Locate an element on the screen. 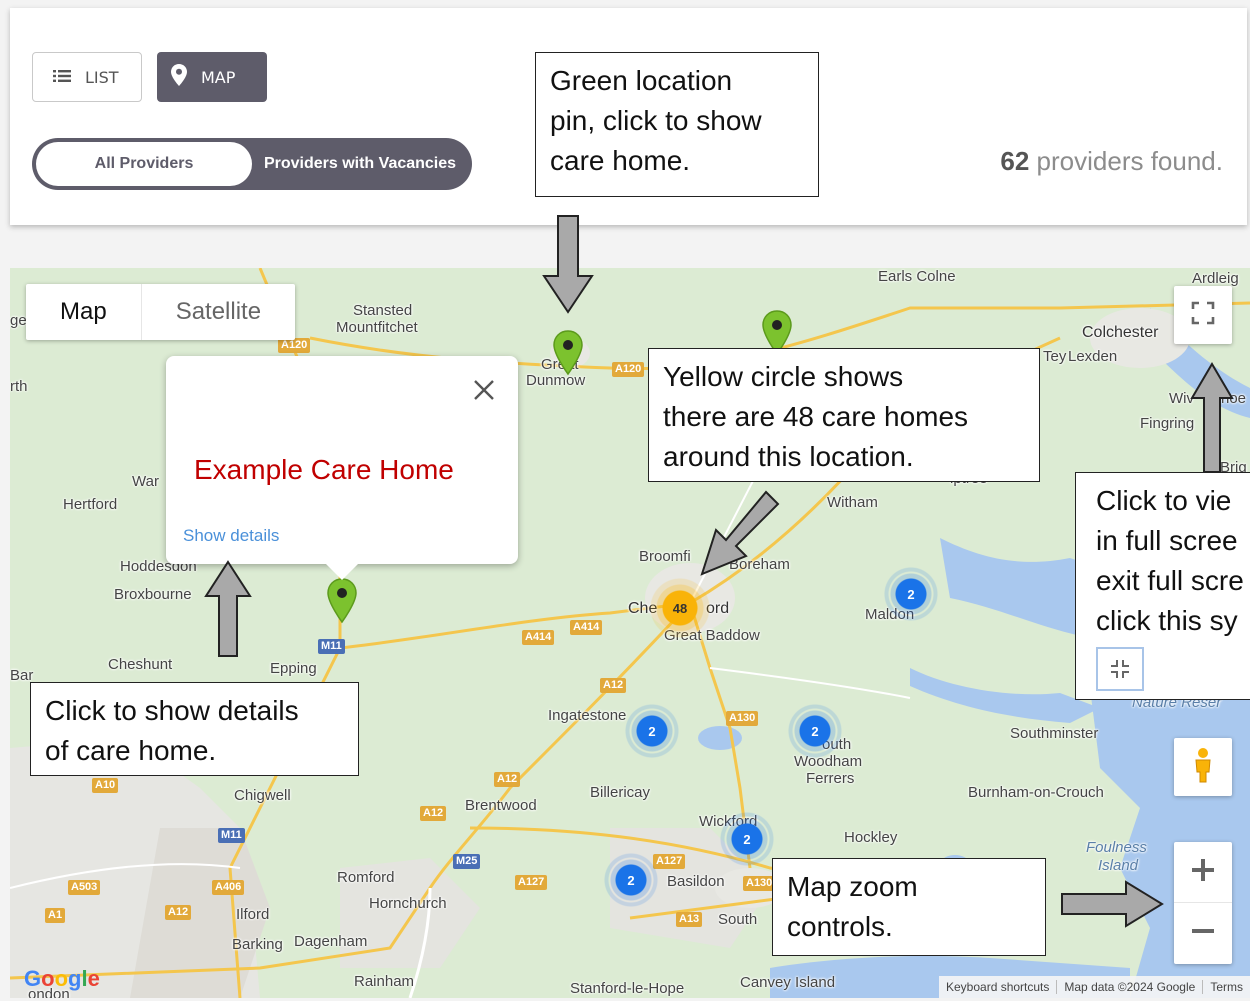  zoom-out-button is located at coordinates (1203, 933).